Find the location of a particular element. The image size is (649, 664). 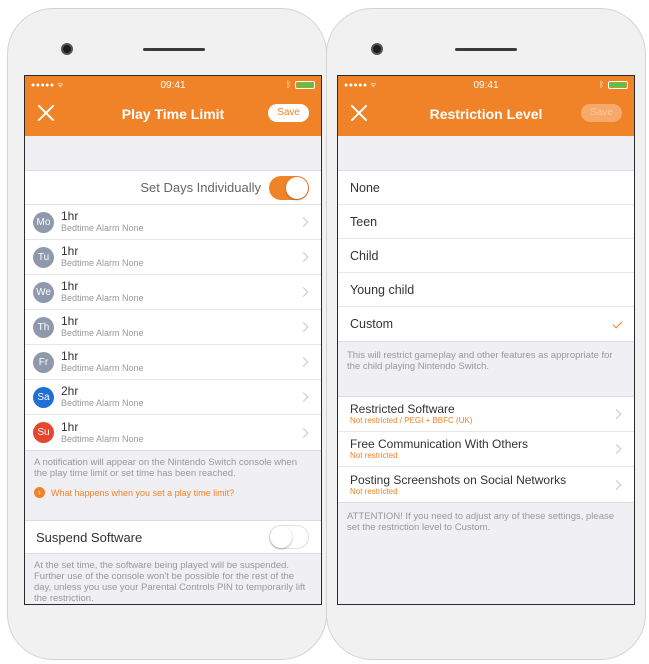

day-row-we: We 1hr Bedtime Alarm None is located at coordinates (173, 292).